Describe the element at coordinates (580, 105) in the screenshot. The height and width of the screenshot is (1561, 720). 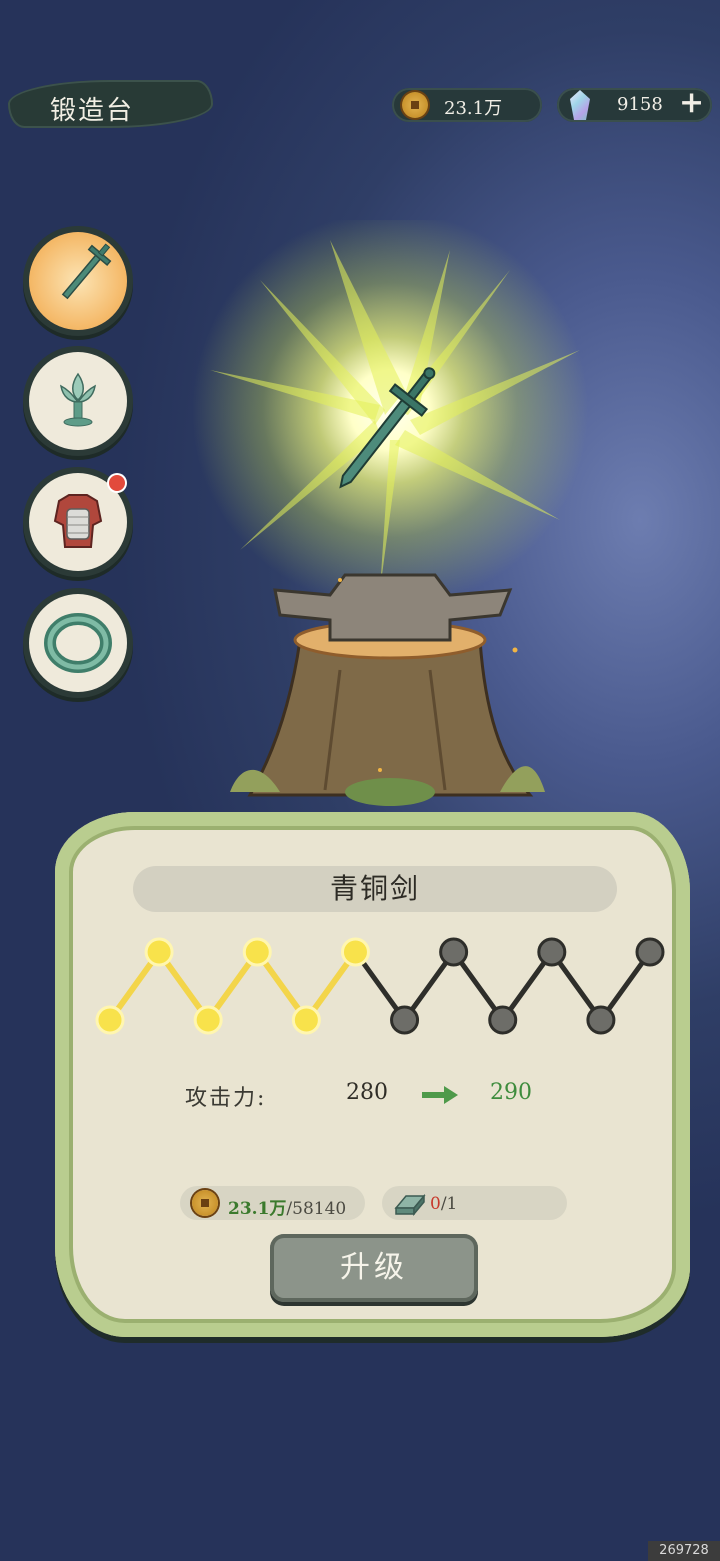
I see `crystal-gem-icon` at that location.